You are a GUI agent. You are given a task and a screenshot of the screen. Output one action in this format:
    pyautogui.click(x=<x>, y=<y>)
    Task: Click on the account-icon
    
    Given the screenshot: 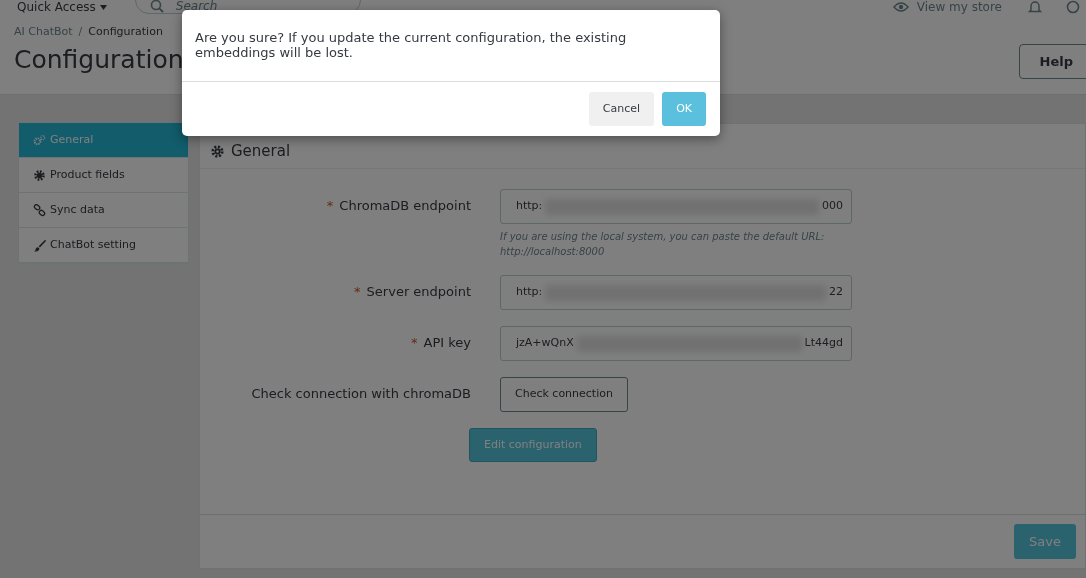 What is the action you would take?
    pyautogui.click(x=1073, y=7)
    